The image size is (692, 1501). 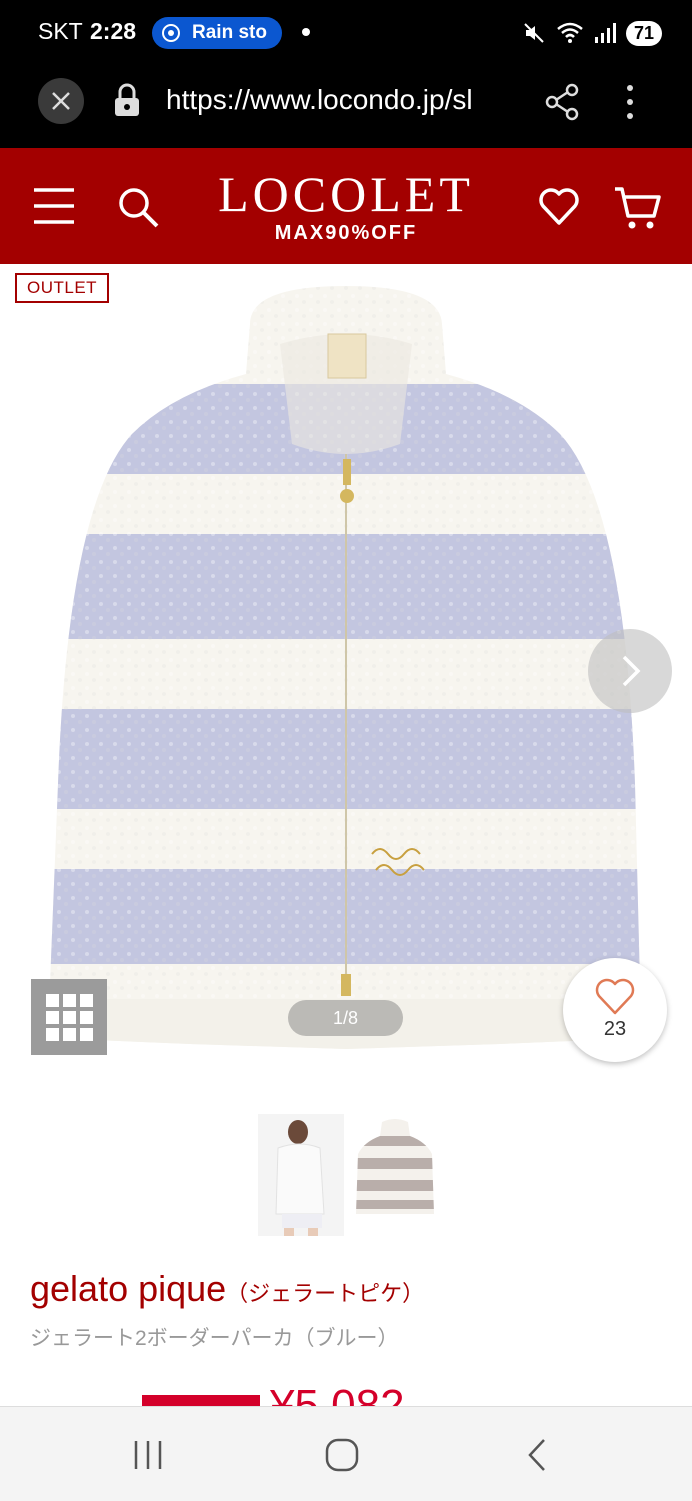 What do you see at coordinates (171, 33) in the screenshot?
I see `record-icon` at bounding box center [171, 33].